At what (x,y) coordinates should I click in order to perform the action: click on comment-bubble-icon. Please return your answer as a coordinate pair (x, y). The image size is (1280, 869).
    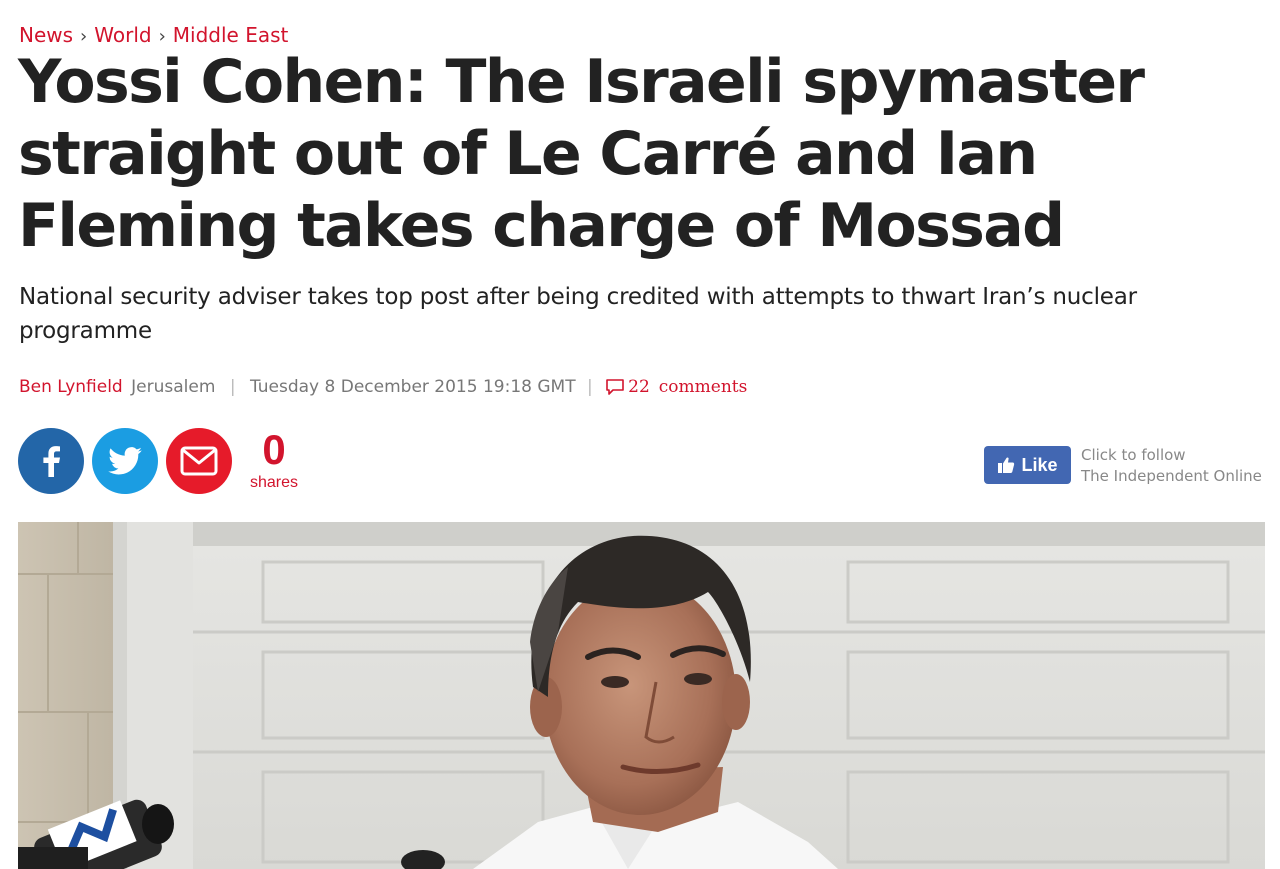
    Looking at the image, I should click on (615, 387).